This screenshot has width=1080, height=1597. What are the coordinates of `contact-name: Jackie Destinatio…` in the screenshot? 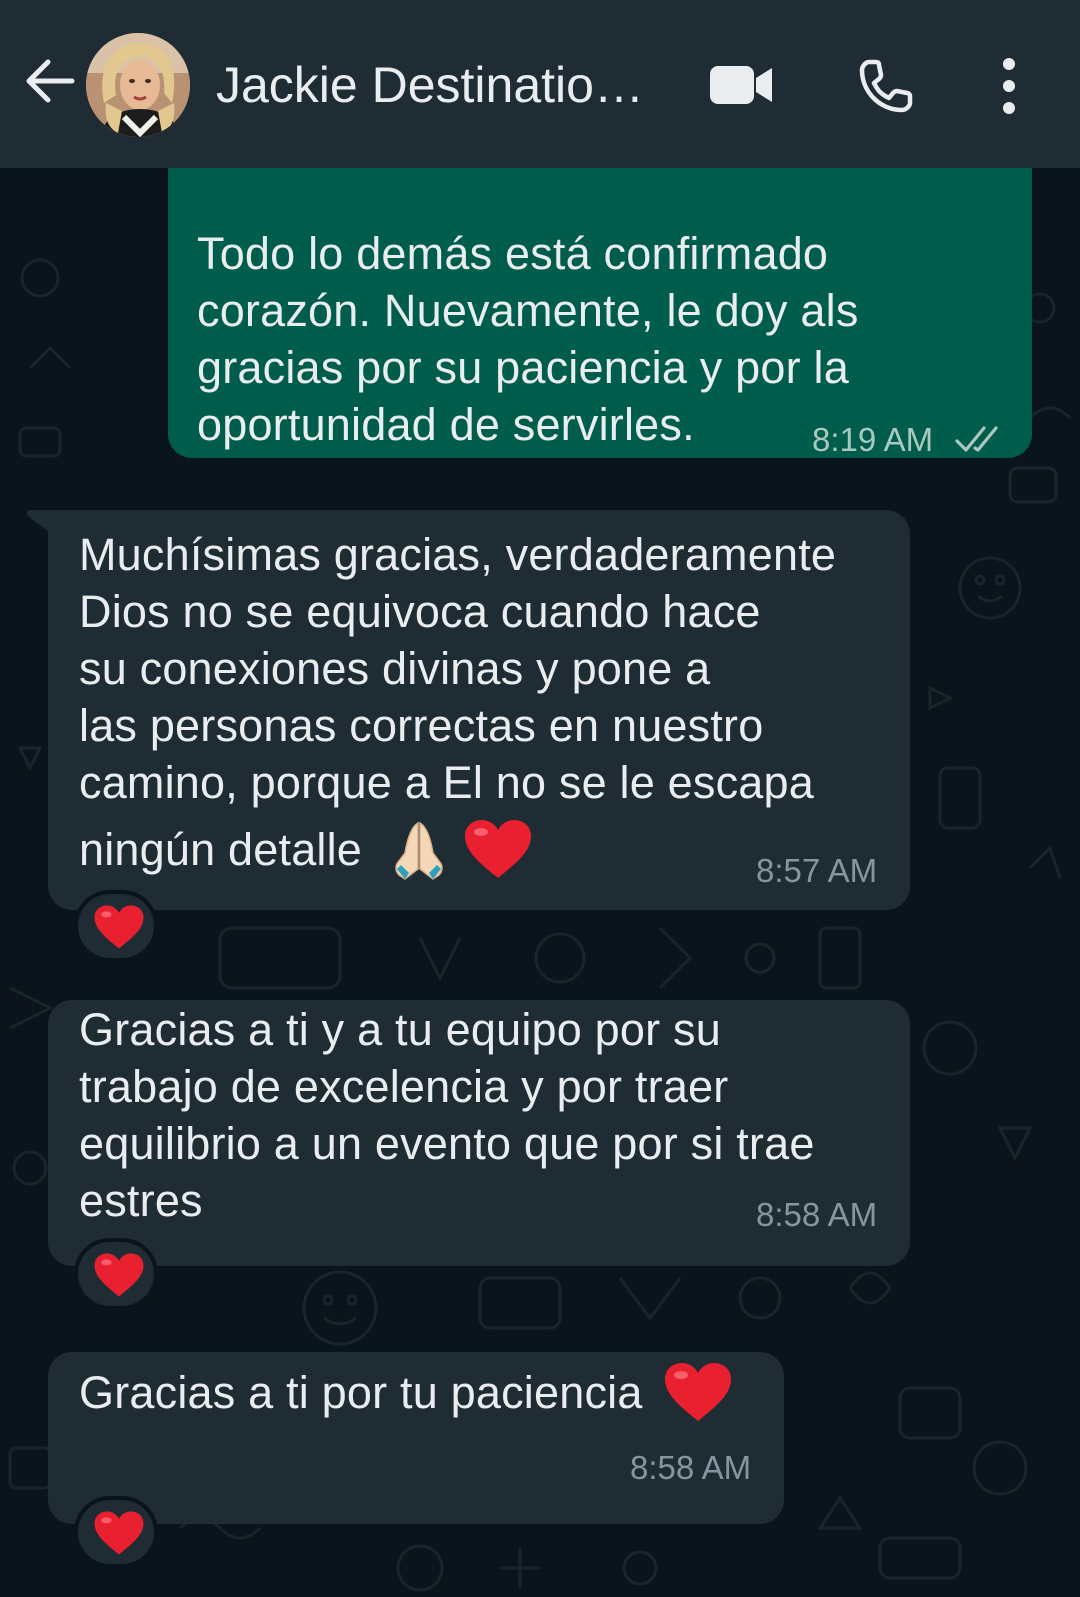 It's located at (441, 85).